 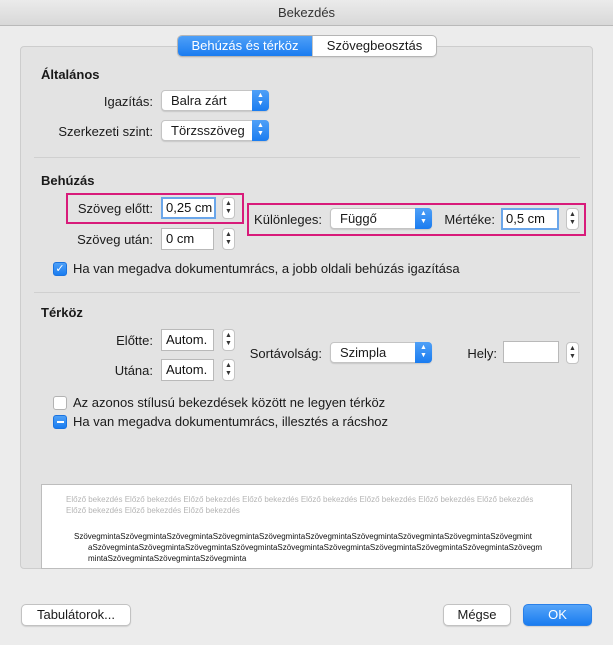 What do you see at coordinates (187, 239) in the screenshot?
I see `indent-after-field: 0 cm` at bounding box center [187, 239].